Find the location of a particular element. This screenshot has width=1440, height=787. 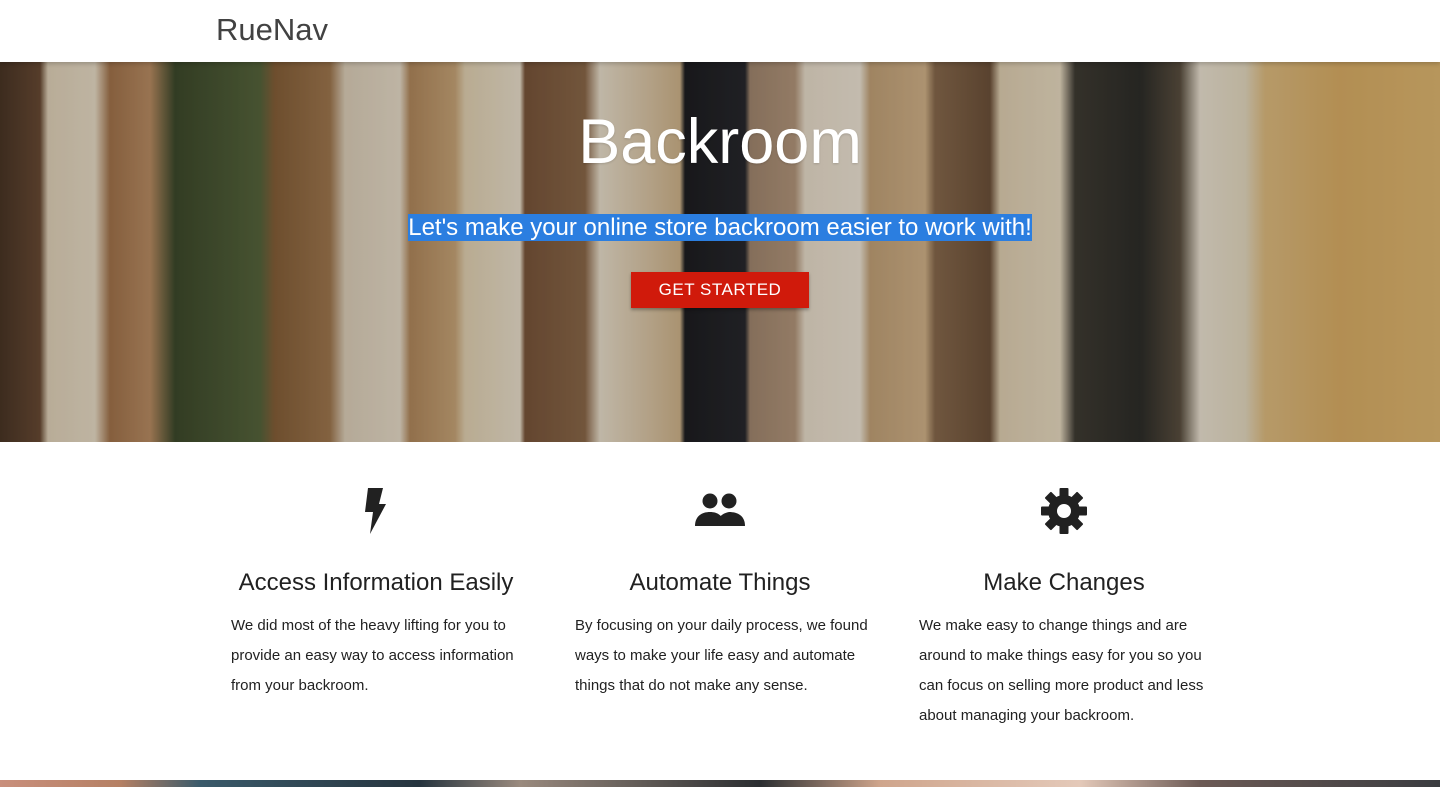

next-section-parallax-image is located at coordinates (720, 783).